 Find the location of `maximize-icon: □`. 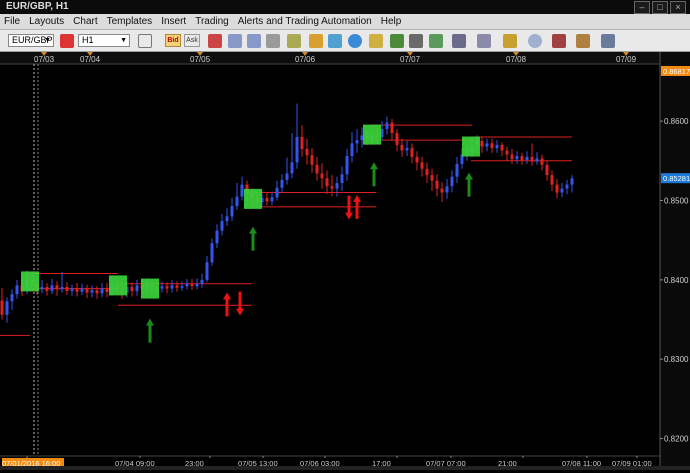

maximize-icon: □ is located at coordinates (660, 7).